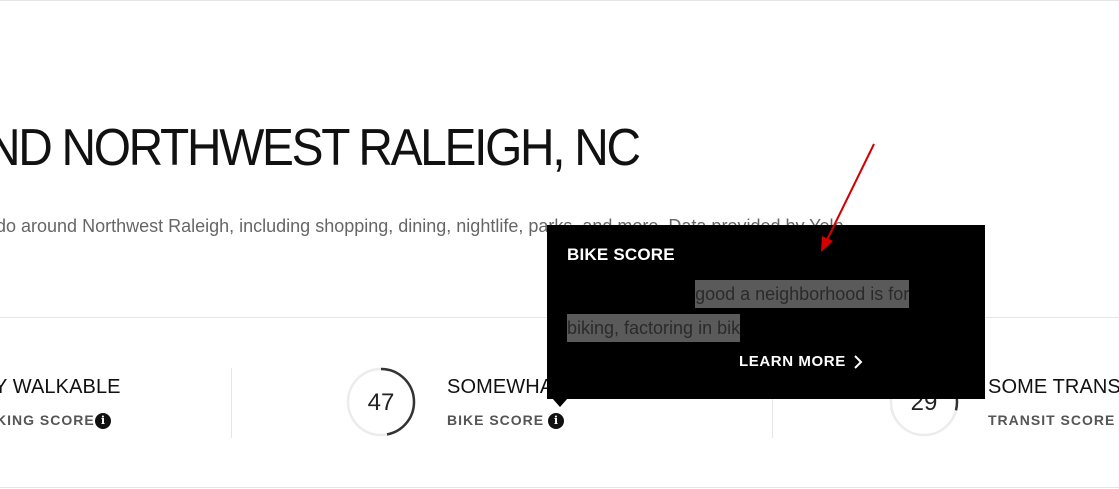 Image resolution: width=1119 pixels, height=489 pixels. I want to click on transit-score-label: TRANSIT SCORE, so click(1052, 420).